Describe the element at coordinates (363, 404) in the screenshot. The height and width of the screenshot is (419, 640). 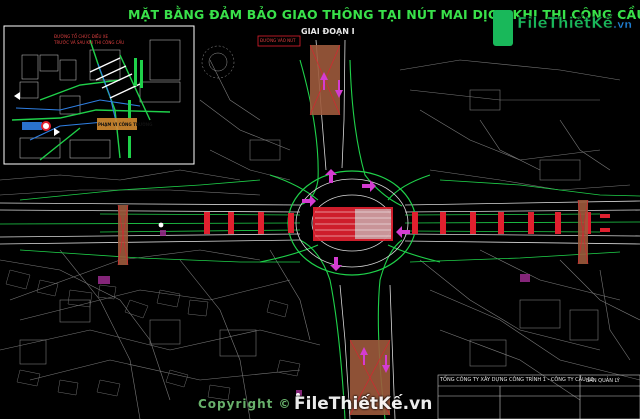
I see `watermark-text: FileThiếtKế.vn` at that location.